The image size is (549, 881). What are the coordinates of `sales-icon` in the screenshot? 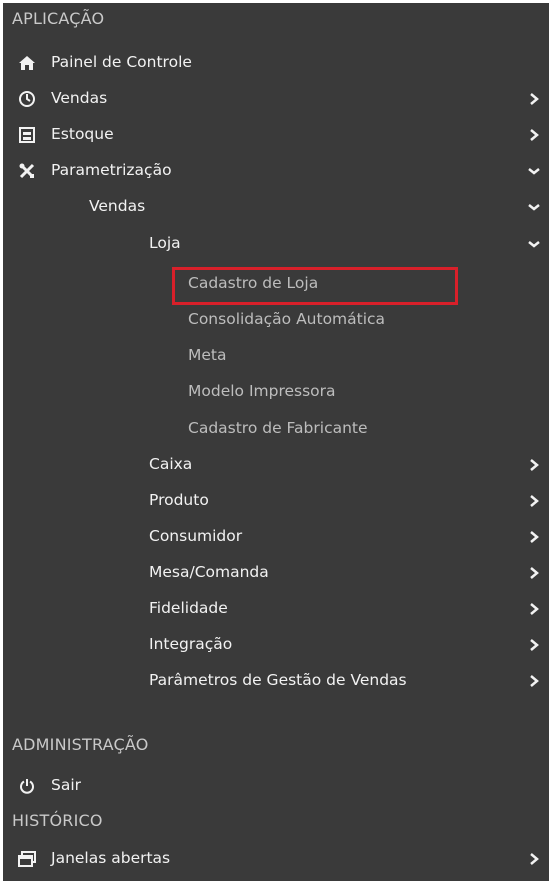 It's located at (27, 99).